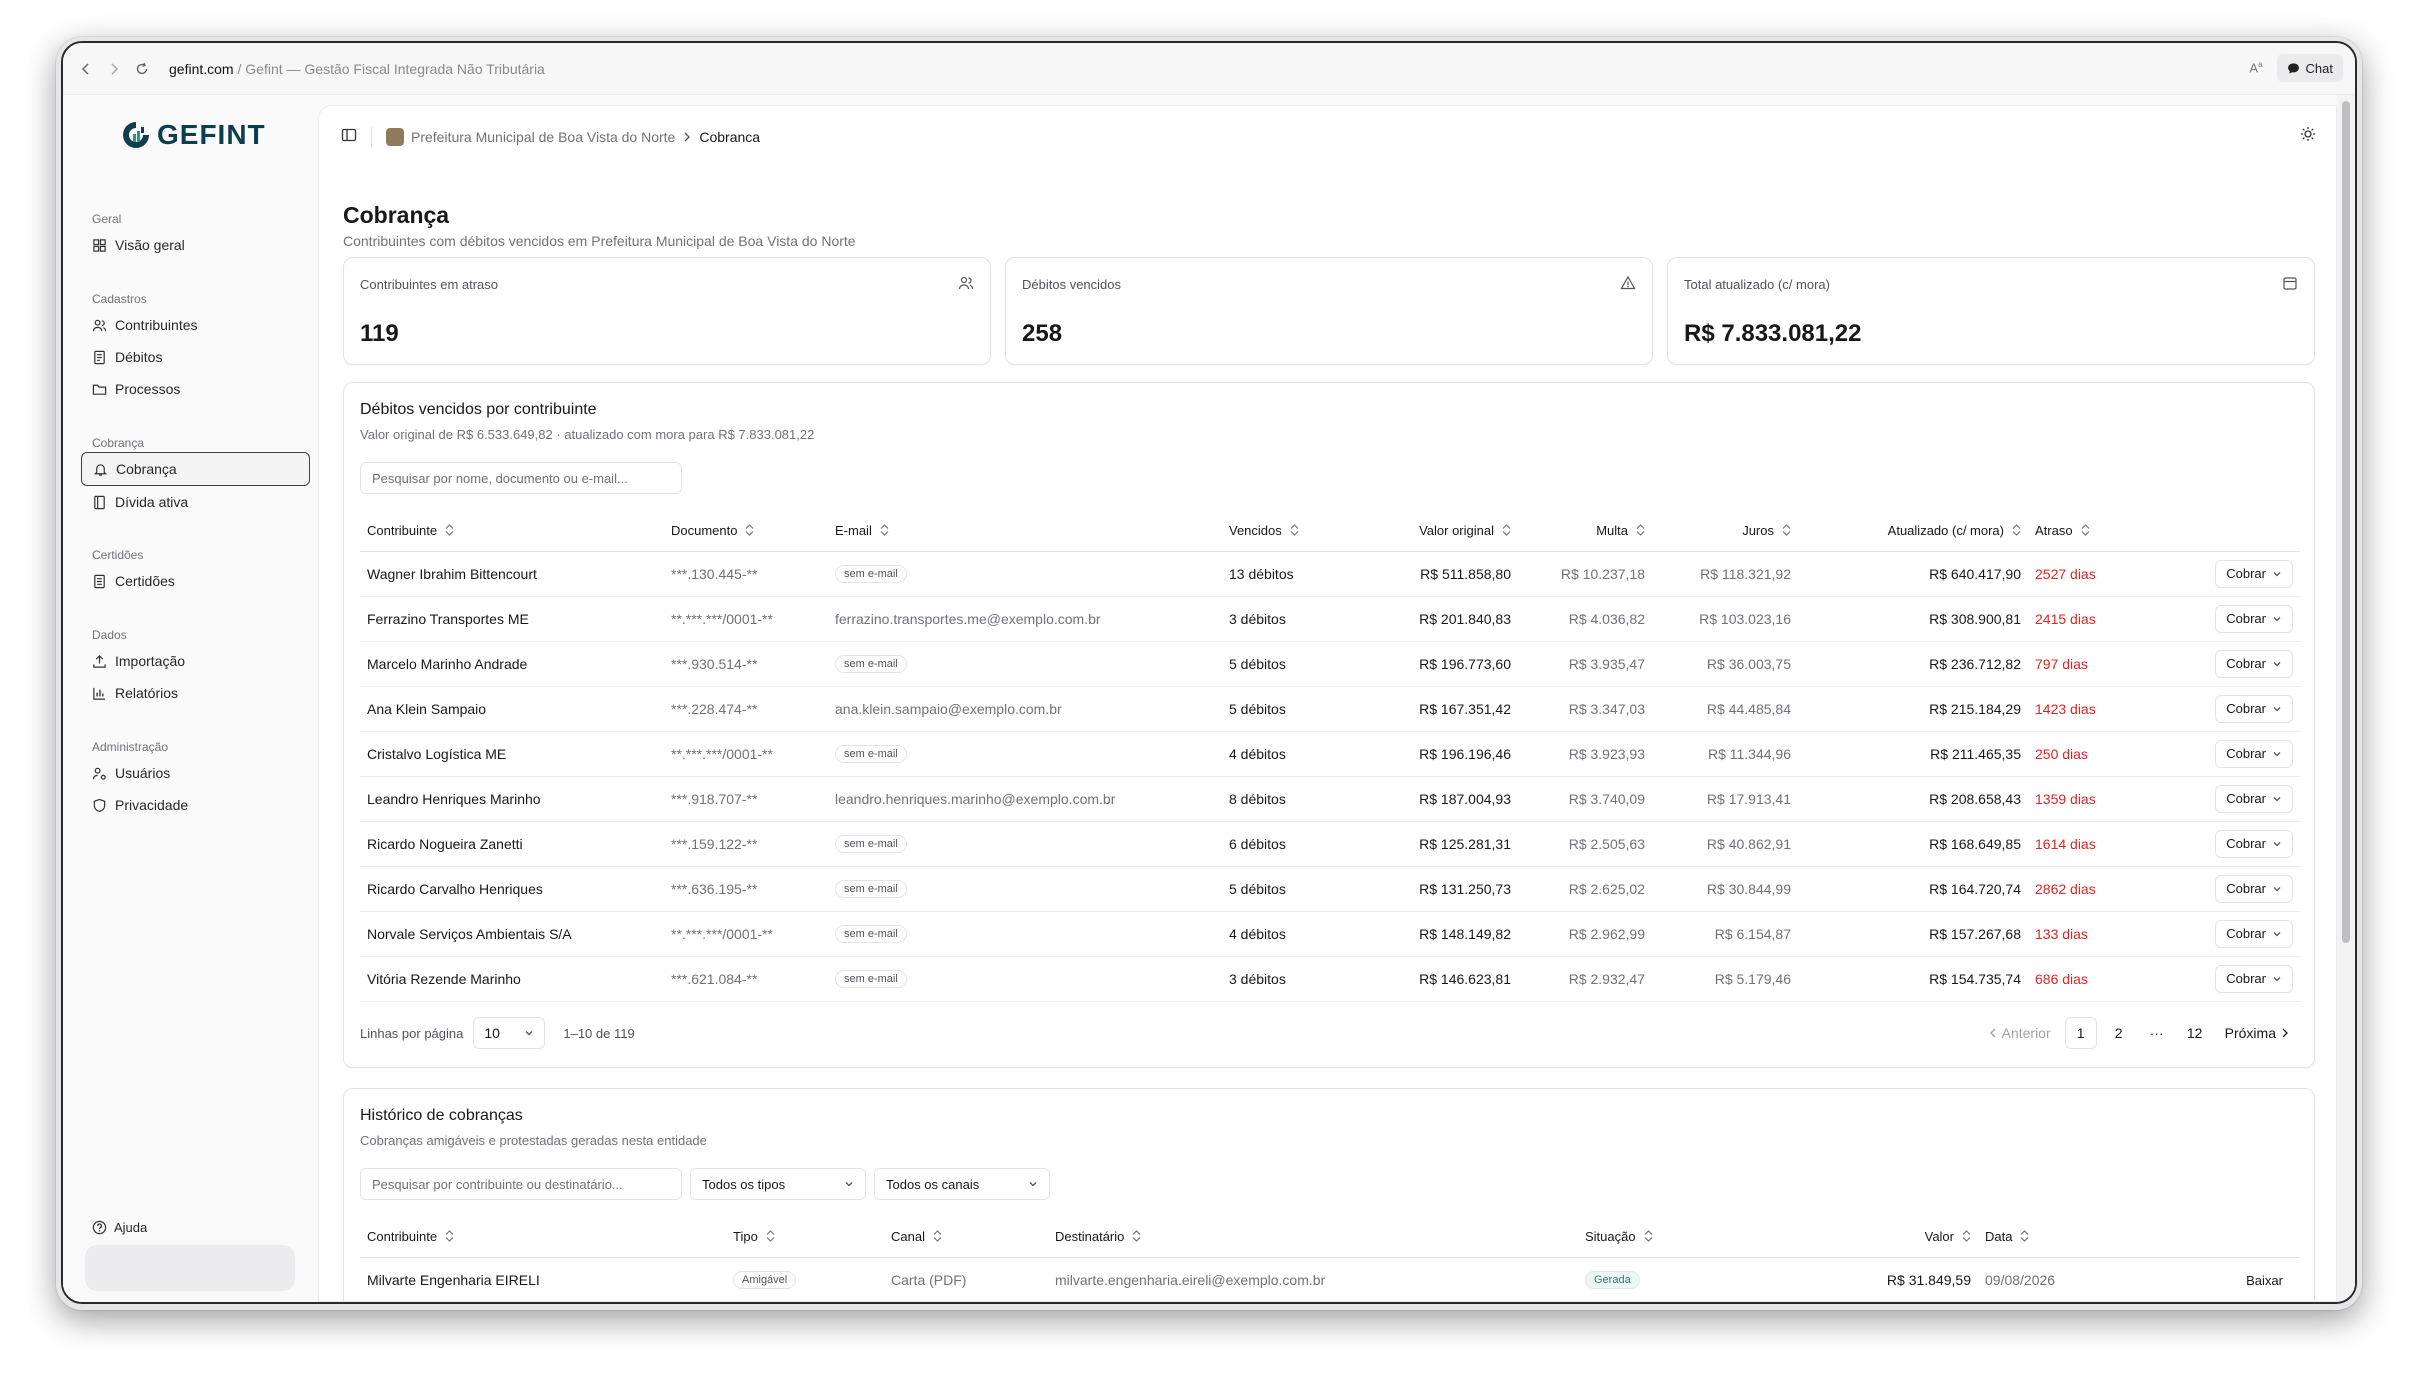 This screenshot has height=1381, width=2416. What do you see at coordinates (195, 245) in the screenshot?
I see `sidebar-item-visao-geral: Visão geral` at bounding box center [195, 245].